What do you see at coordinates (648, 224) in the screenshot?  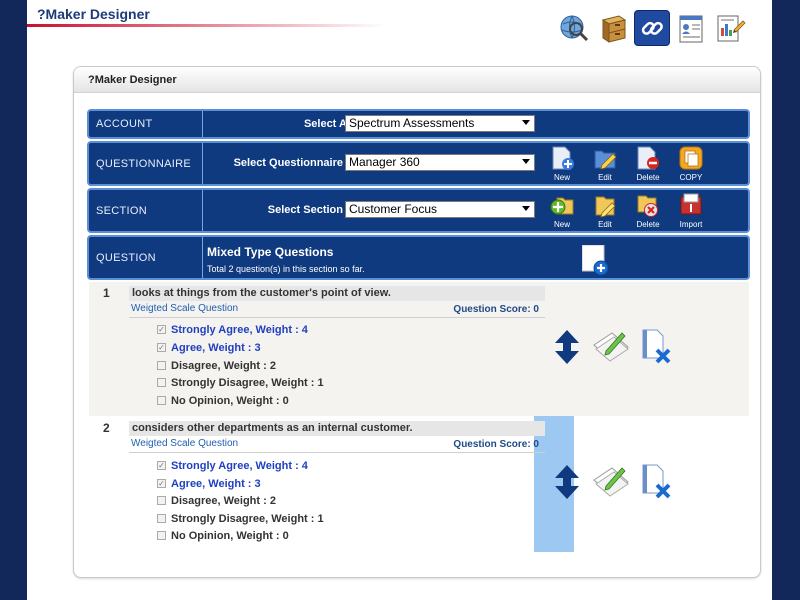 I see `delete-section-label: Delete` at bounding box center [648, 224].